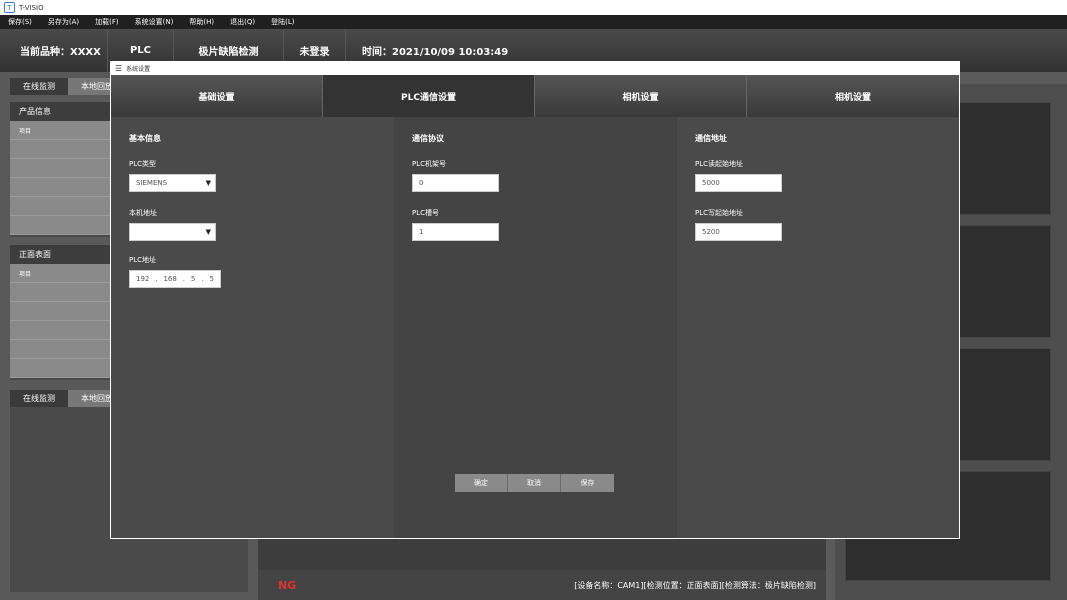 The width and height of the screenshot is (1067, 600). I want to click on status-bar: NG [设备名称：CAM1][检测位置：正面表面][检测算法：极片缺陷检测], so click(542, 585).